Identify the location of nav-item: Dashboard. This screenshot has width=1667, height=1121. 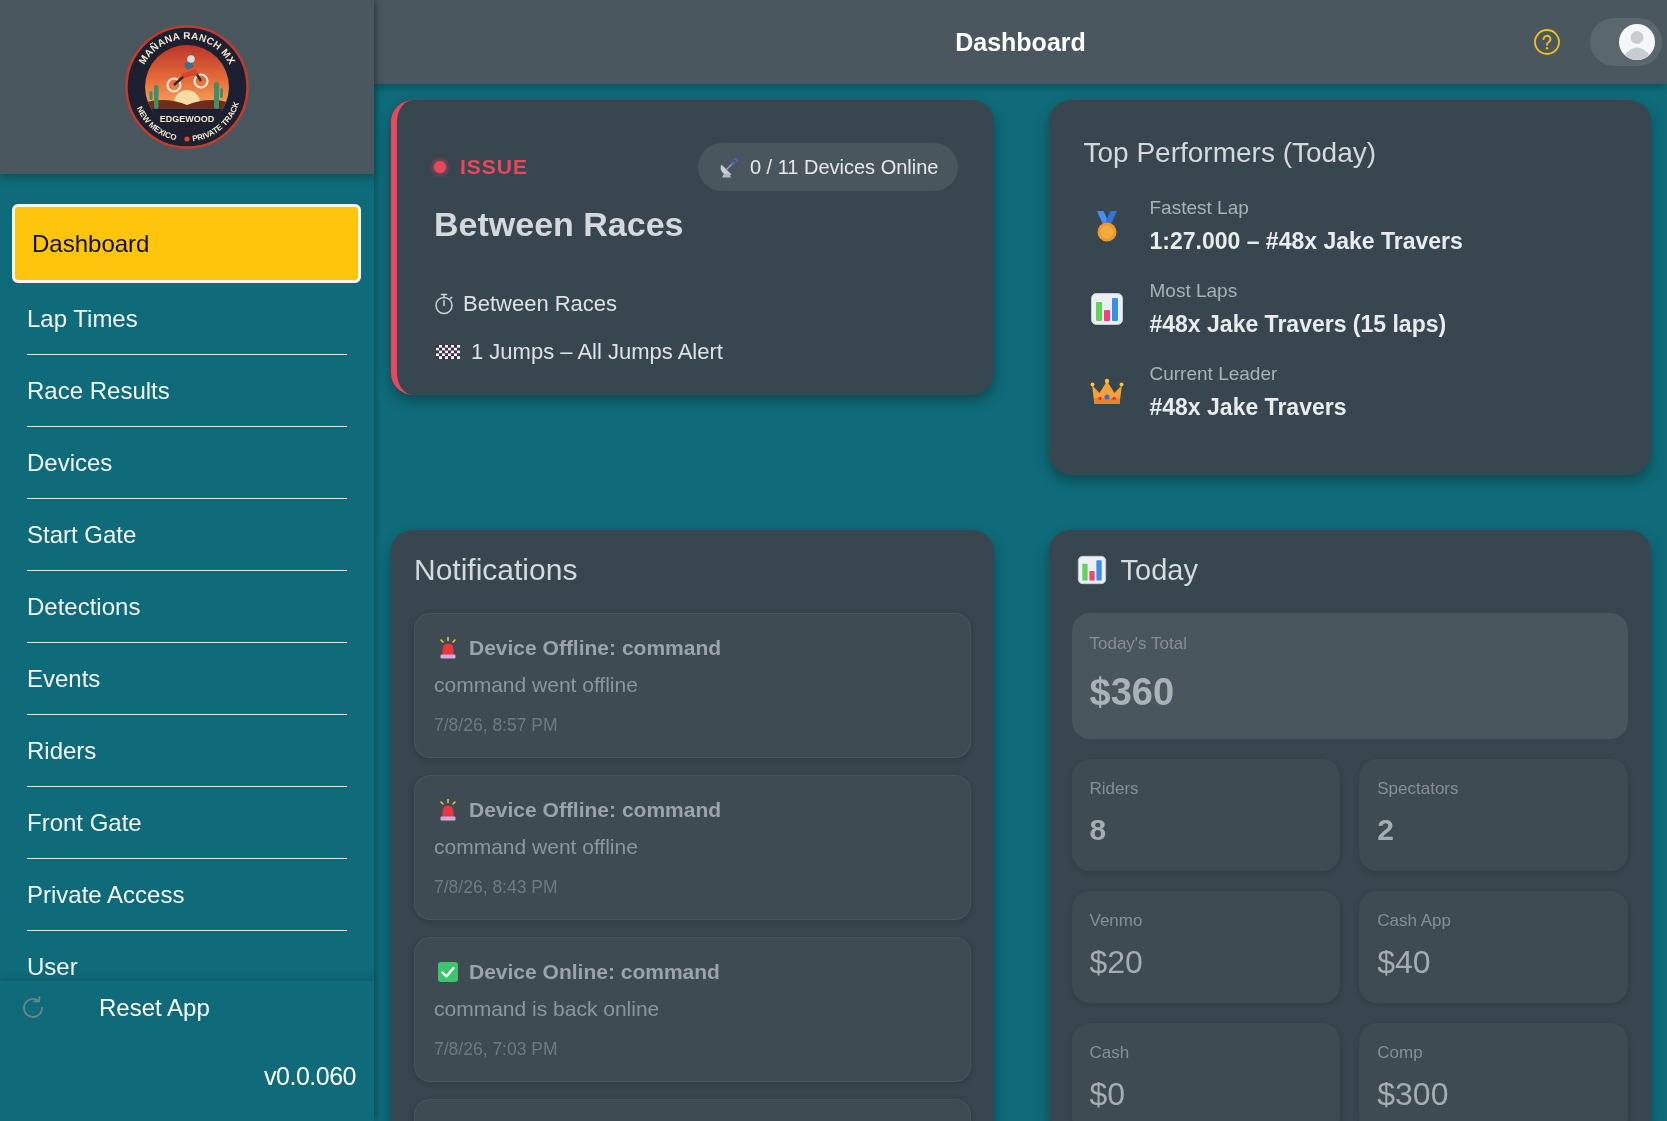
(186, 243).